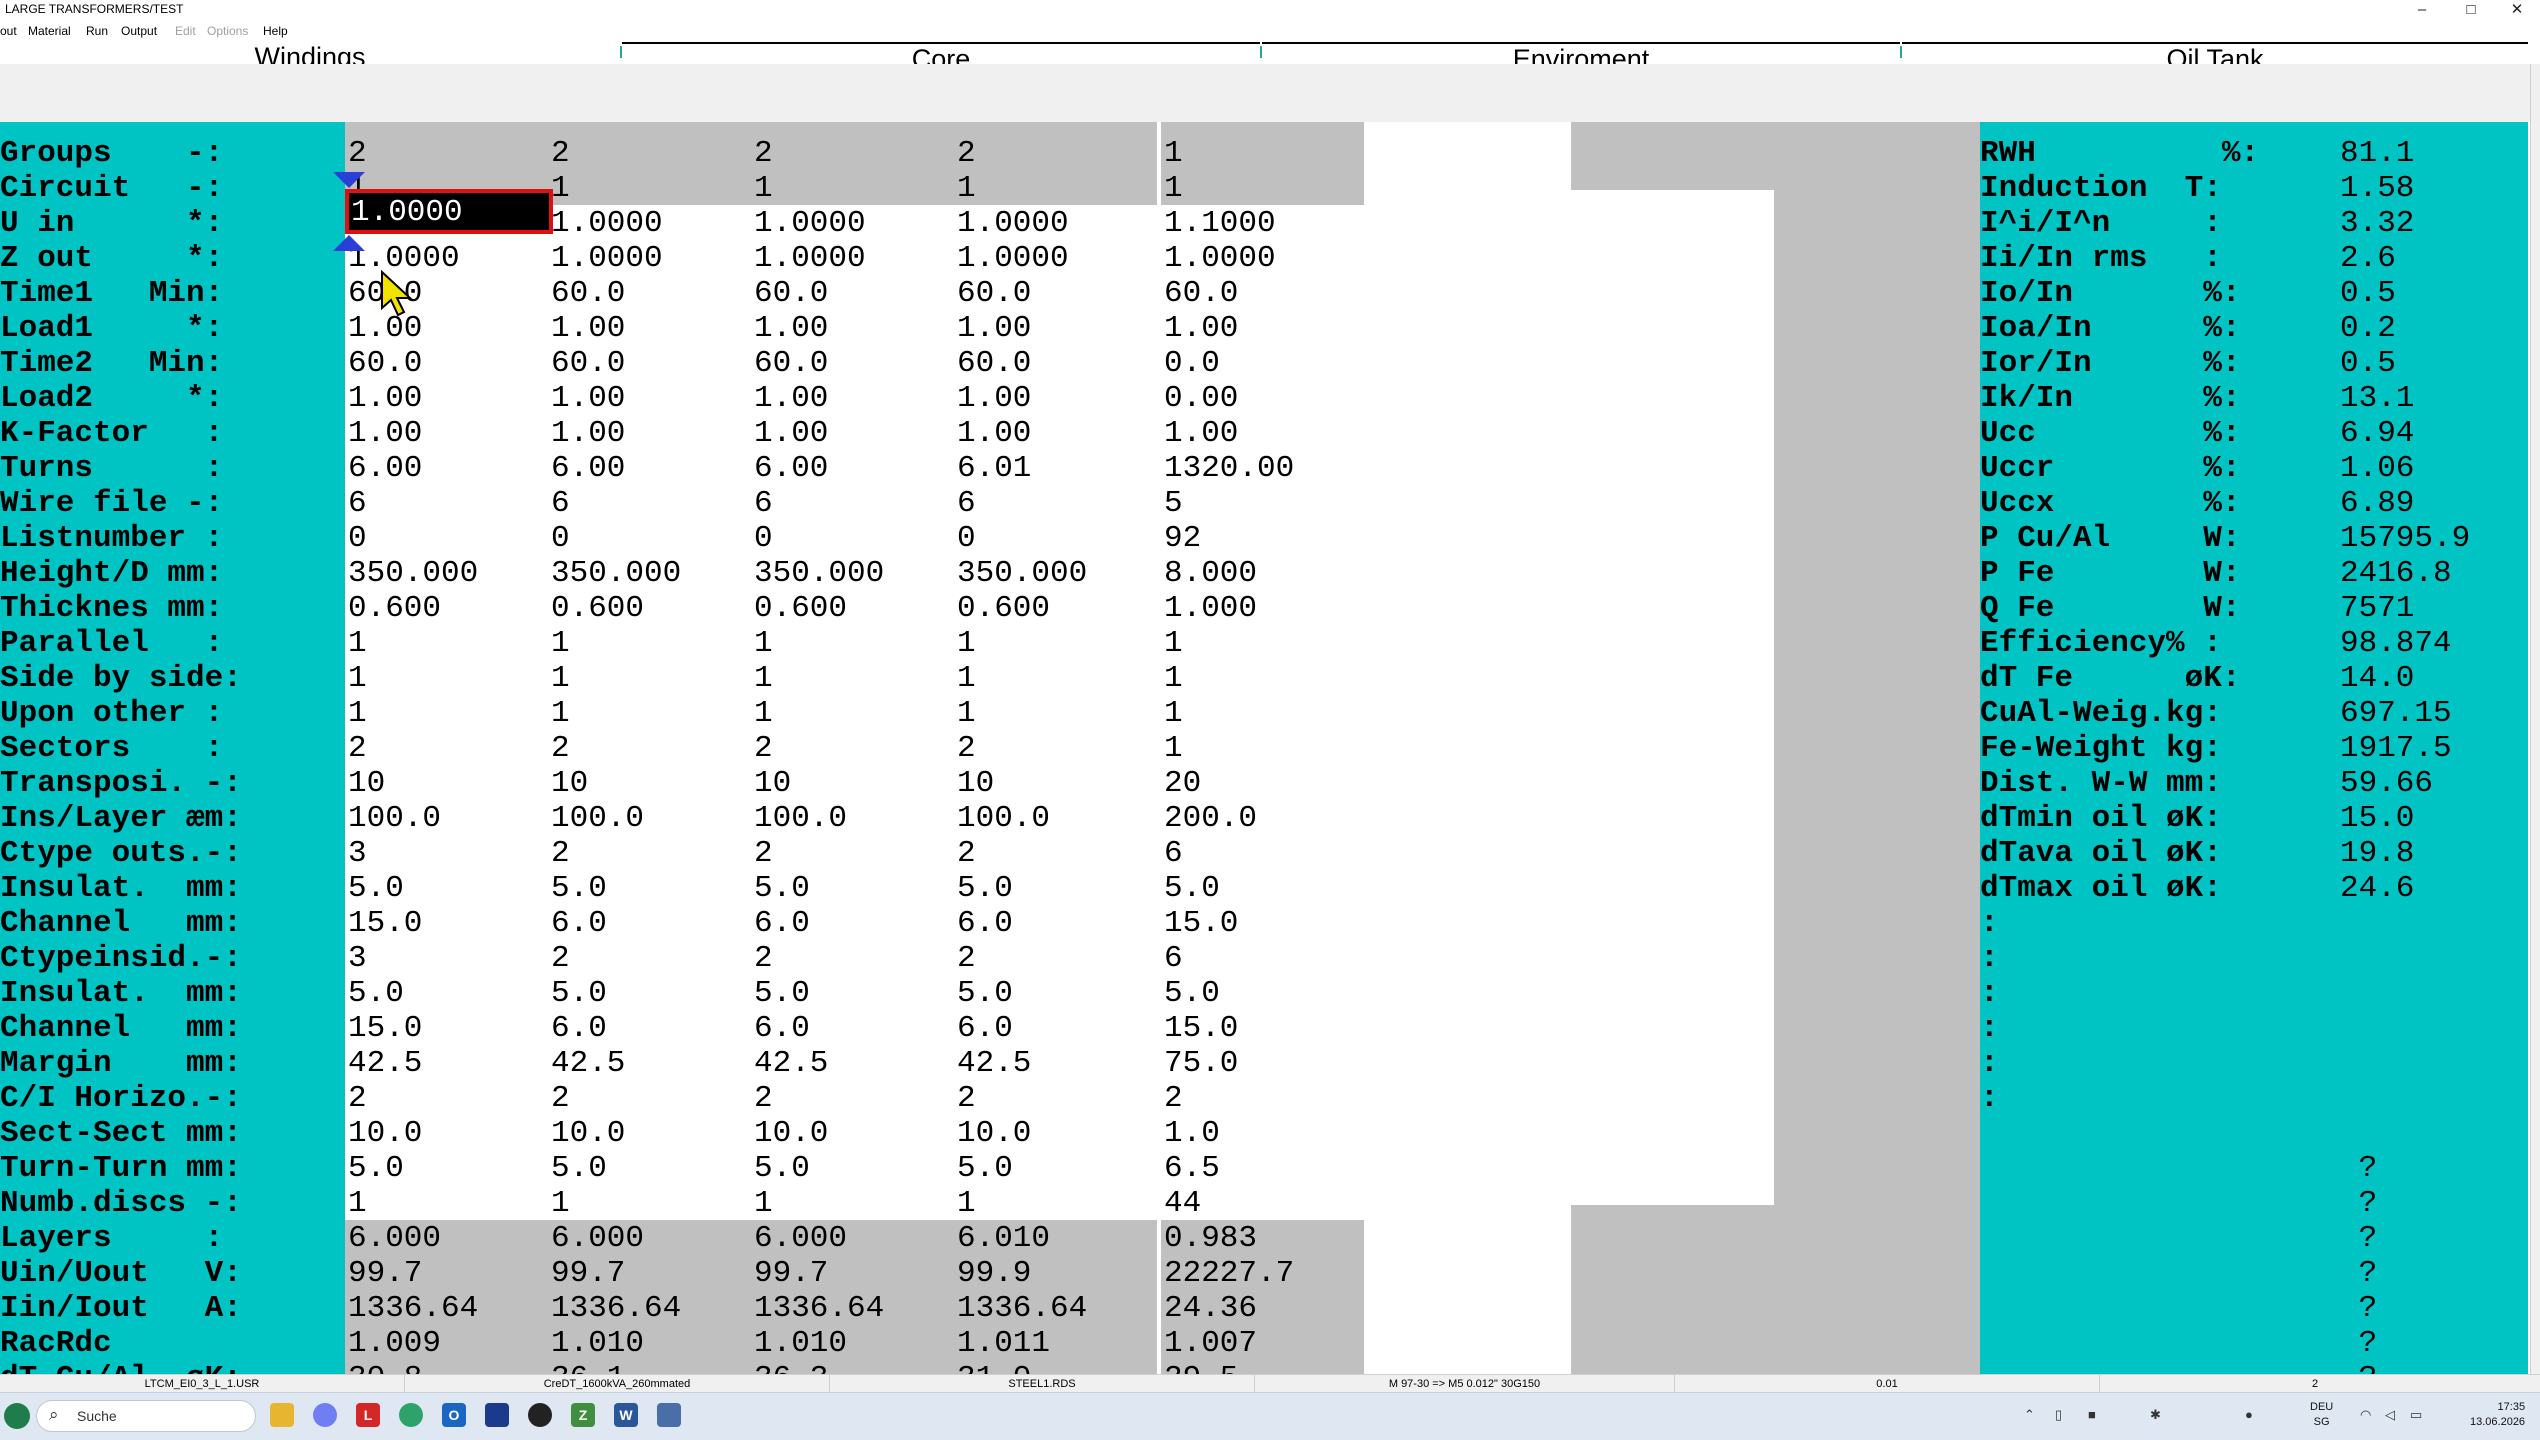  What do you see at coordinates (597, 818) in the screenshot?
I see `winding-2-cell: 100.0` at bounding box center [597, 818].